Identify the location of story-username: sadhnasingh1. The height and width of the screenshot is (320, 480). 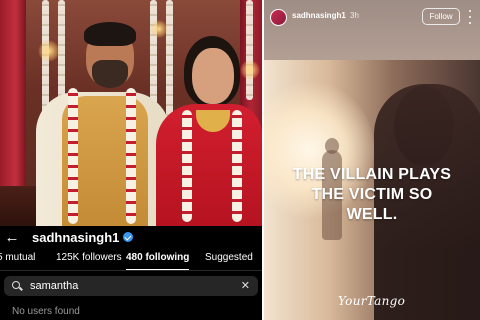
(319, 15).